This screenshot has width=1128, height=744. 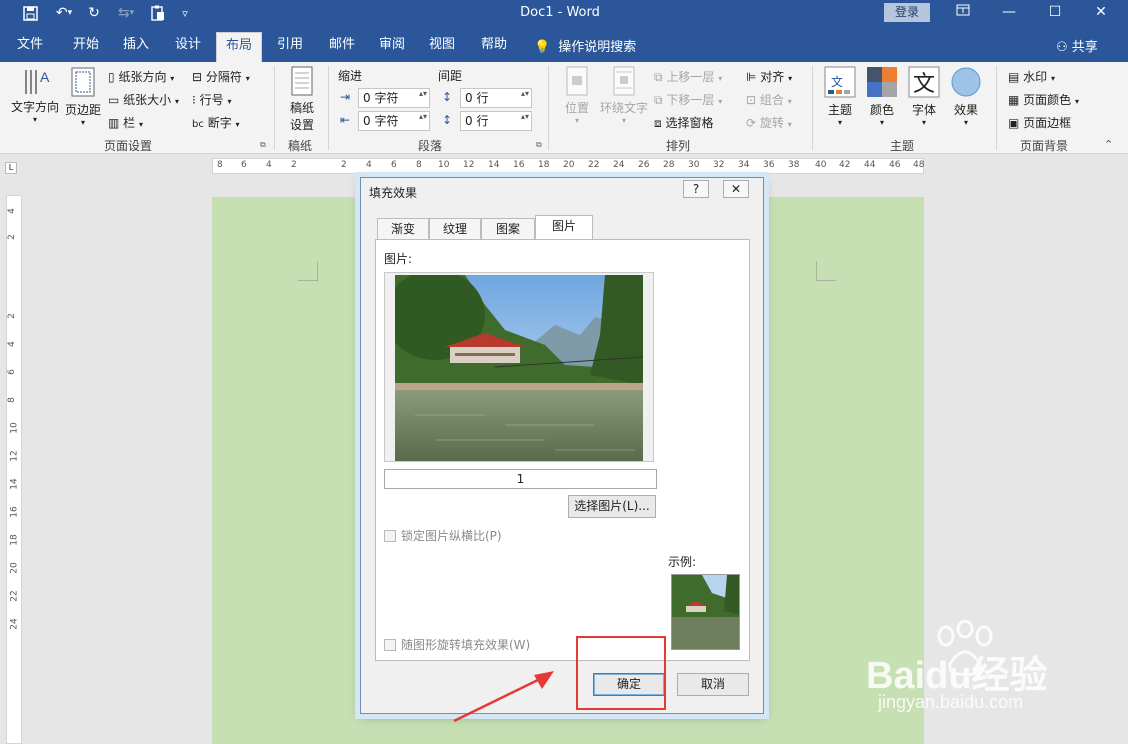 I want to click on send-backward-button: ⧉ 下移一层 ▾, so click(x=688, y=99).